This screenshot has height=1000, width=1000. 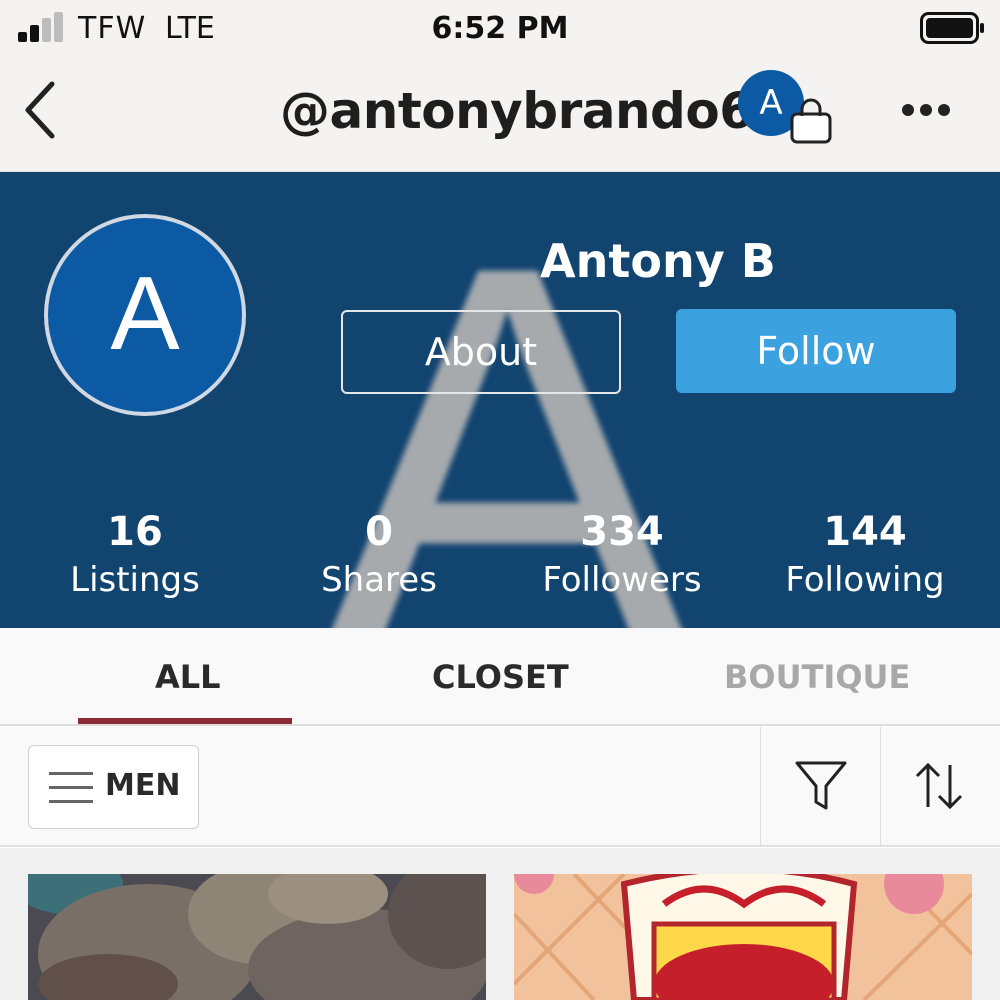 What do you see at coordinates (622, 532) in the screenshot?
I see `stat-value: 334` at bounding box center [622, 532].